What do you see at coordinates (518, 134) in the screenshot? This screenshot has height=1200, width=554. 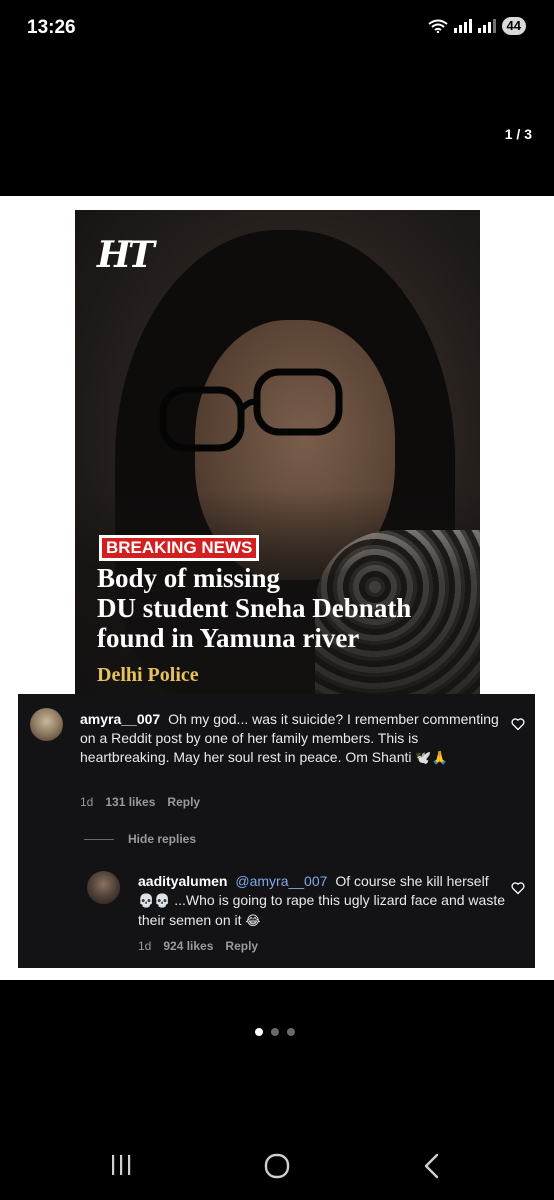 I see `image-counter: 1 / 3` at bounding box center [518, 134].